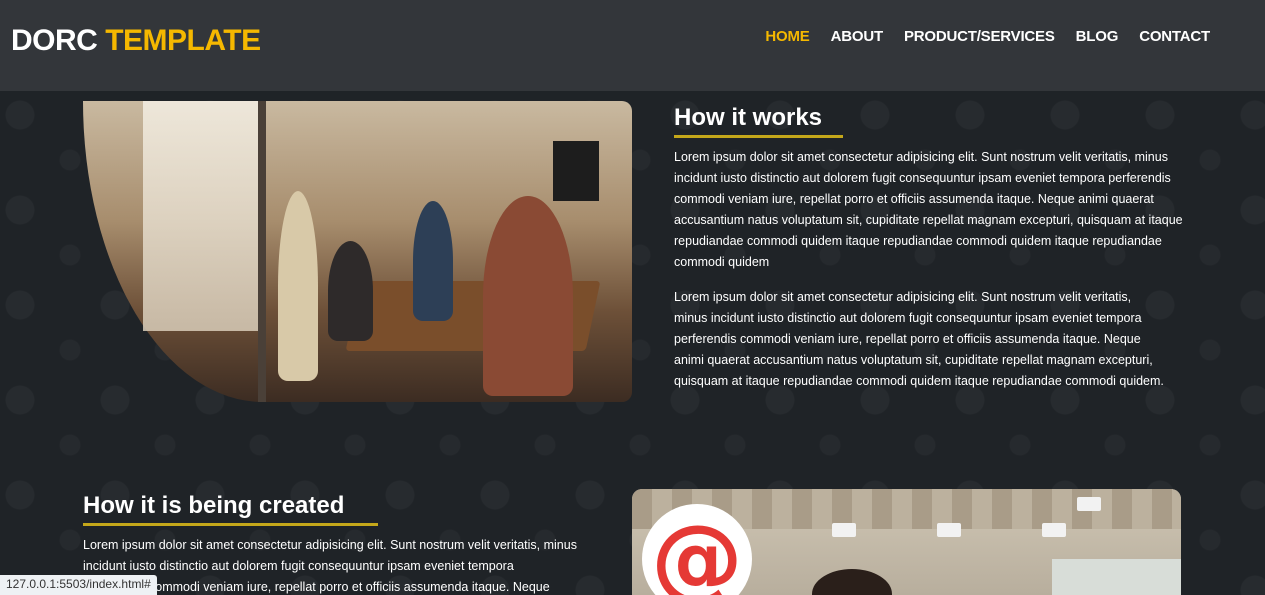  I want to click on at-sign-icon: @, so click(697, 549).